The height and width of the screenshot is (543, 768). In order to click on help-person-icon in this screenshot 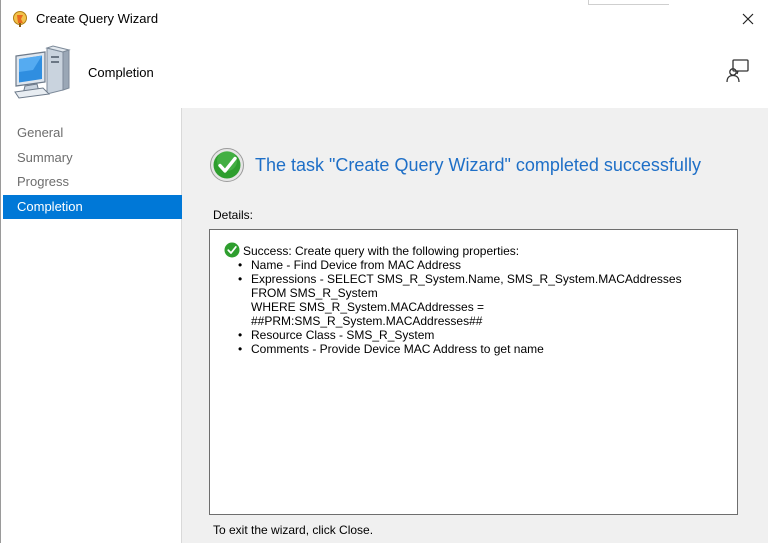, I will do `click(738, 71)`.